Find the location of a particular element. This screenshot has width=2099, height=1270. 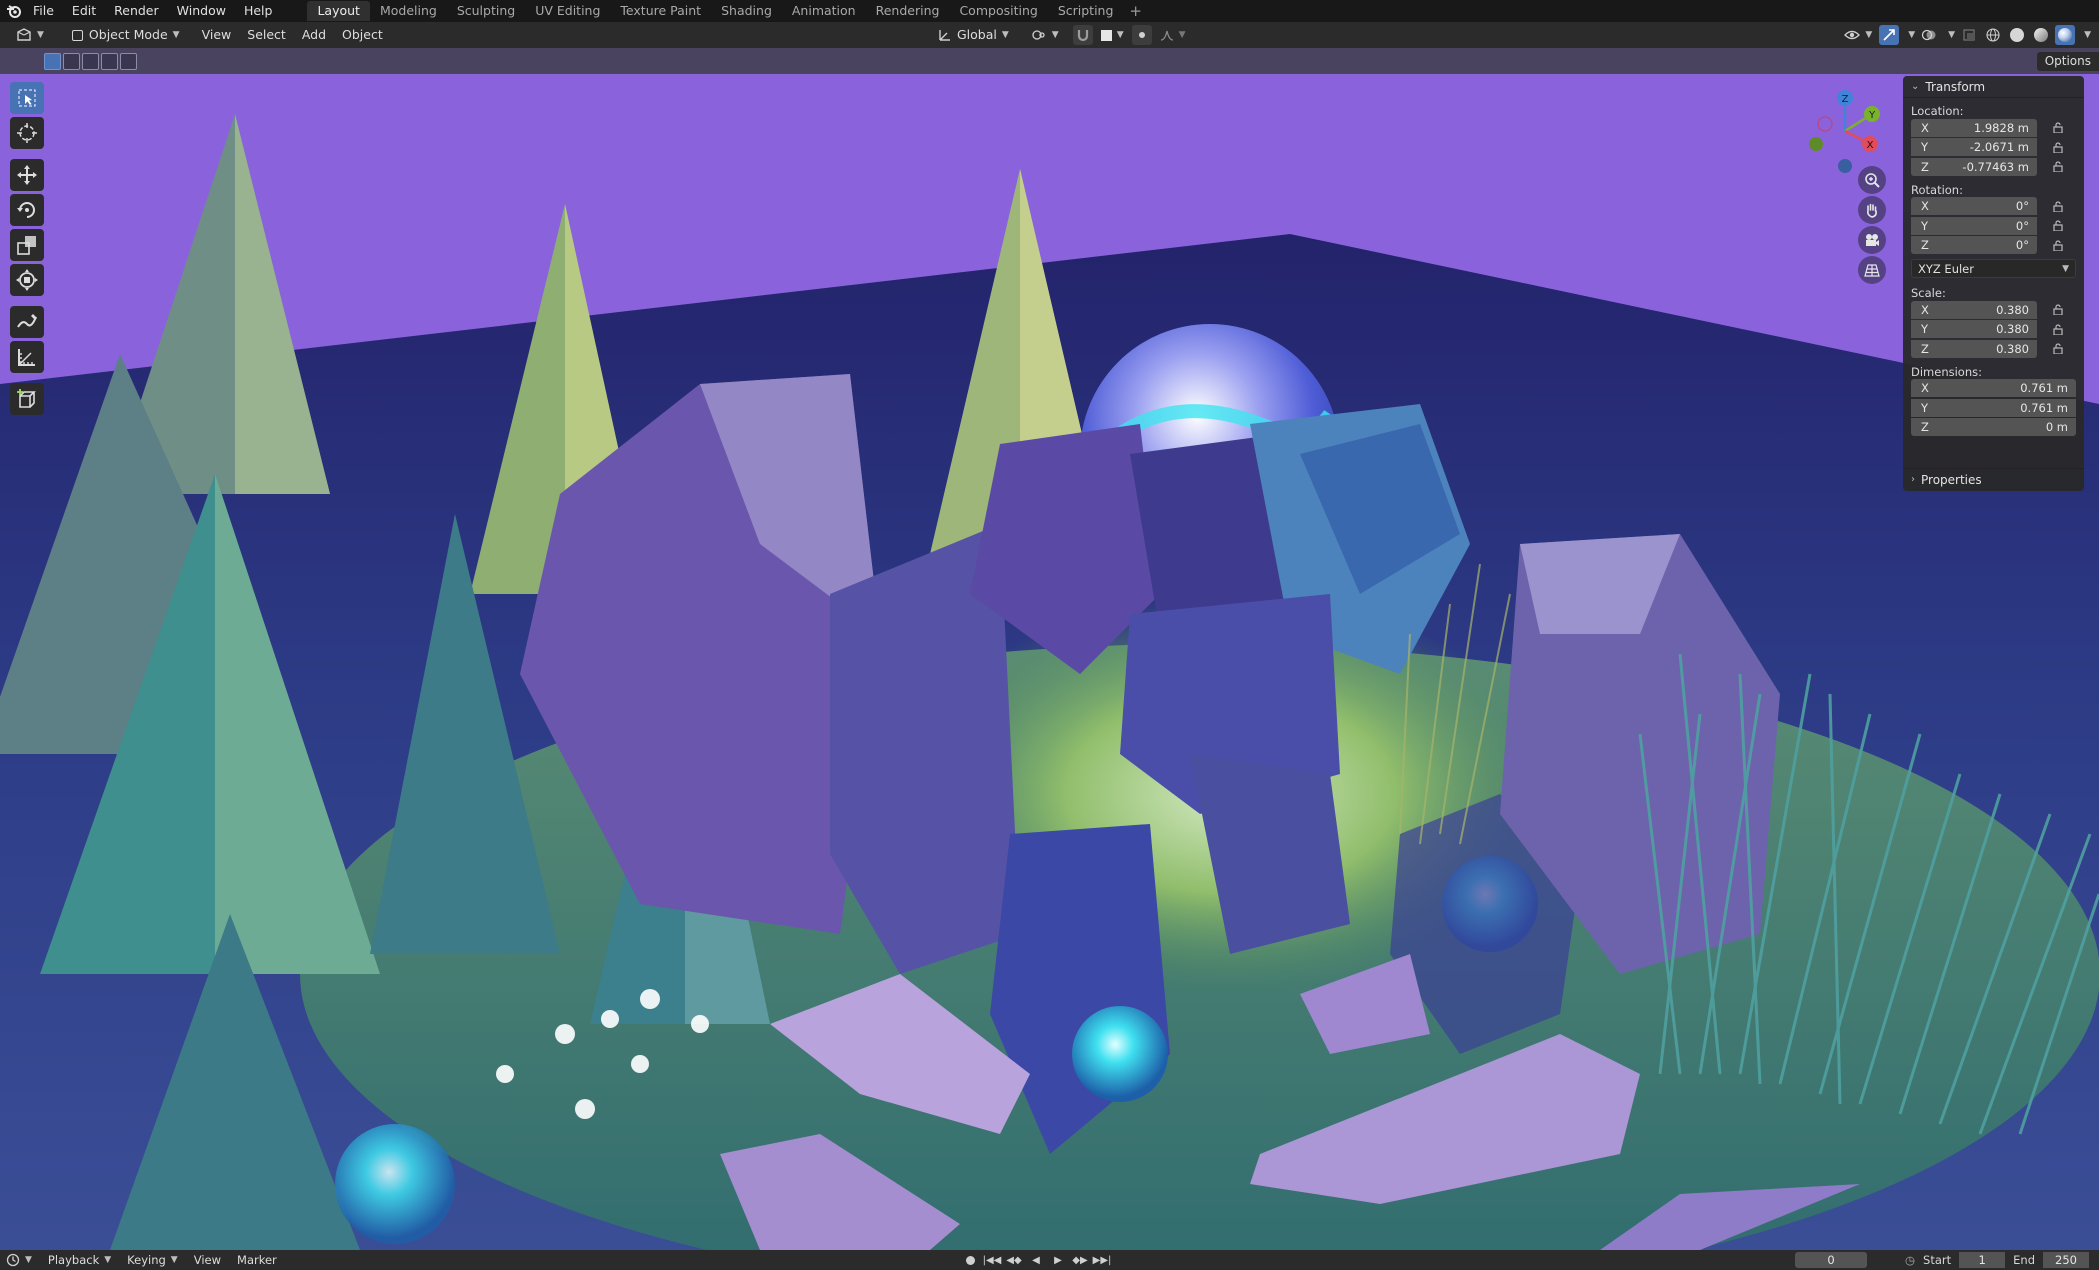

dimensions-x-field: X 0.761 m is located at coordinates (1993, 388).